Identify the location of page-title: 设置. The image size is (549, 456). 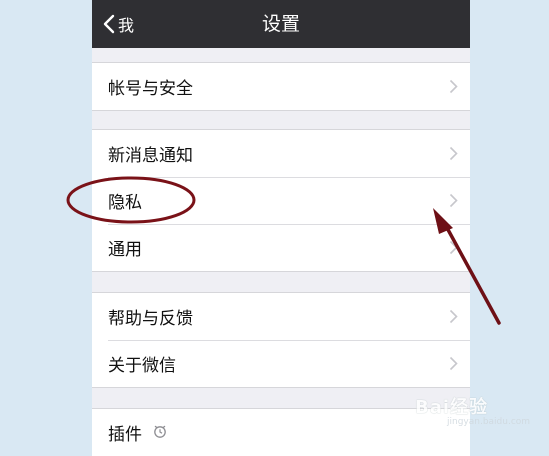
(280, 24).